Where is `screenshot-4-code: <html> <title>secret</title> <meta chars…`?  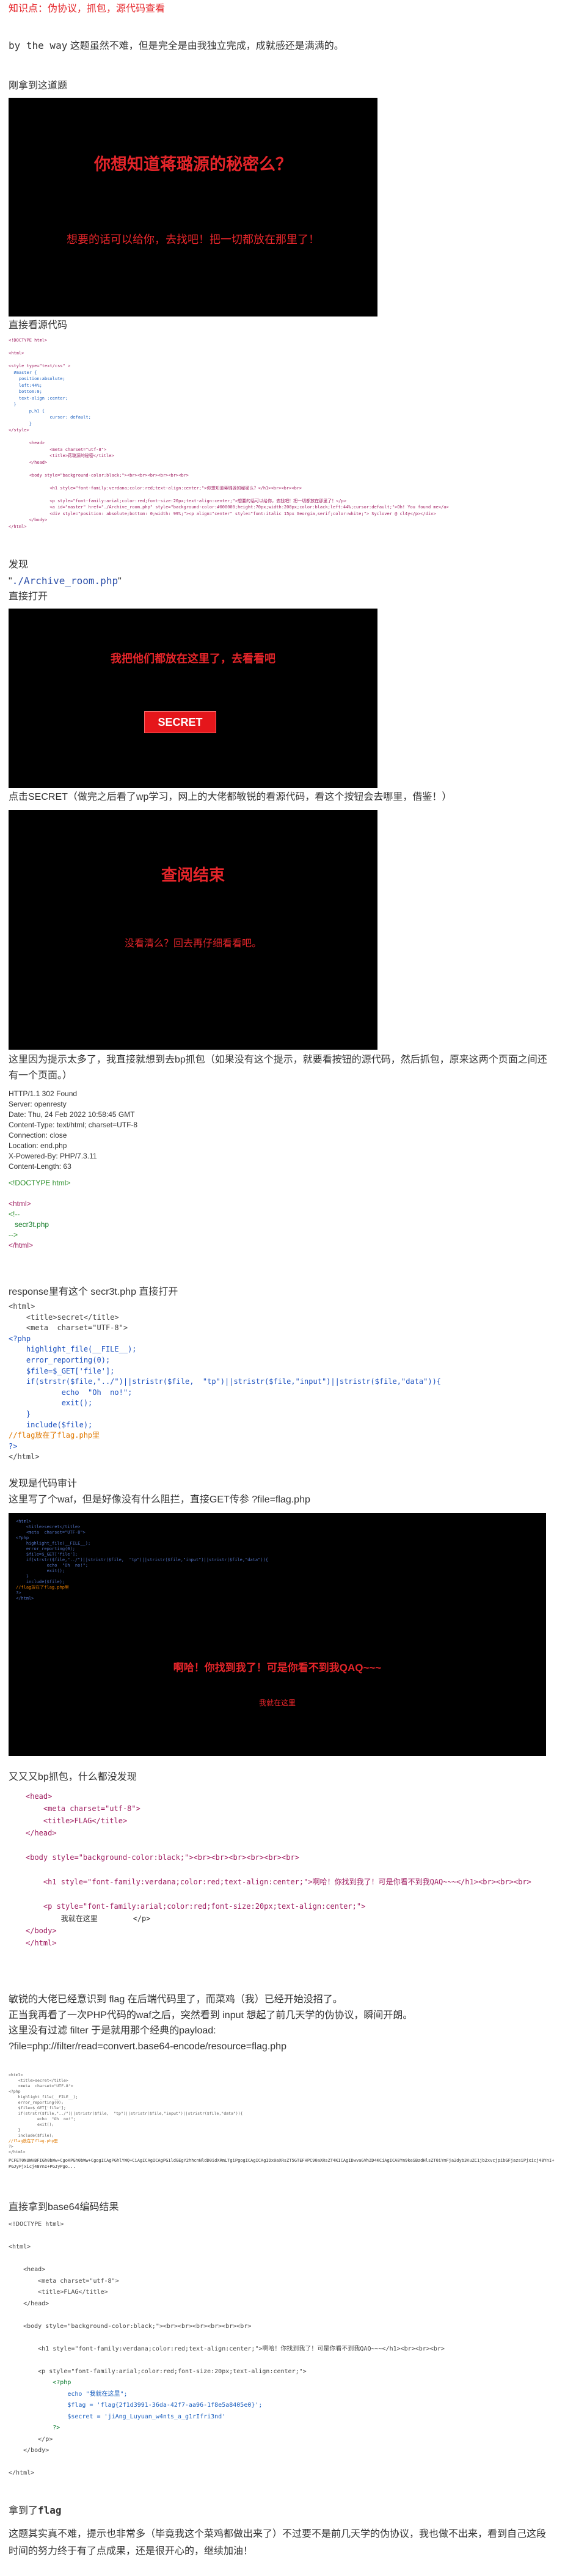
screenshot-4-code: <html> <title>secret</title> <meta chars… is located at coordinates (142, 1560).